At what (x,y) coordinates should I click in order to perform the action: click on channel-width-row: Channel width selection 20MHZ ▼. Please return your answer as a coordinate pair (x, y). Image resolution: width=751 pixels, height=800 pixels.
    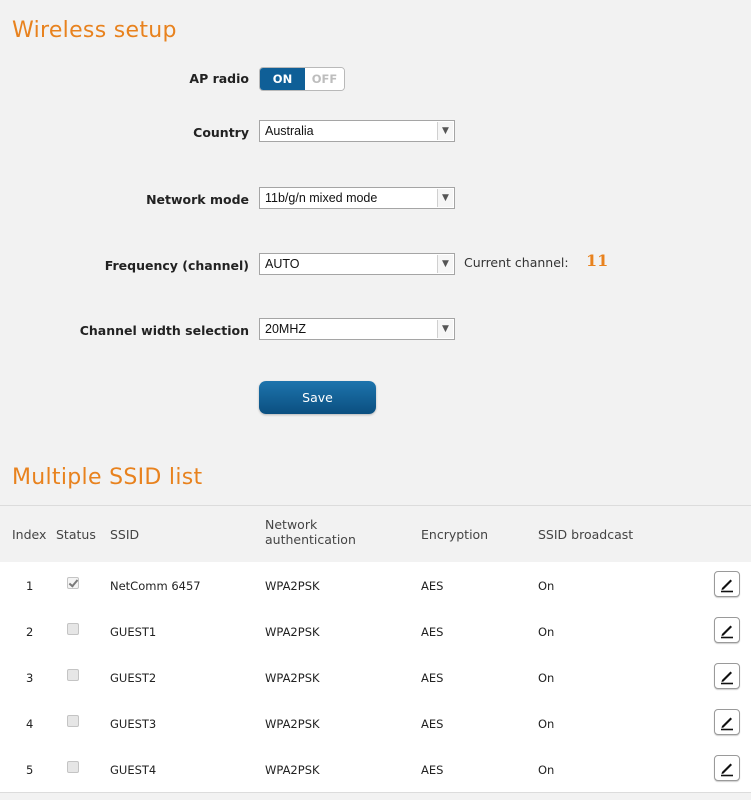
    Looking at the image, I should click on (375, 332).